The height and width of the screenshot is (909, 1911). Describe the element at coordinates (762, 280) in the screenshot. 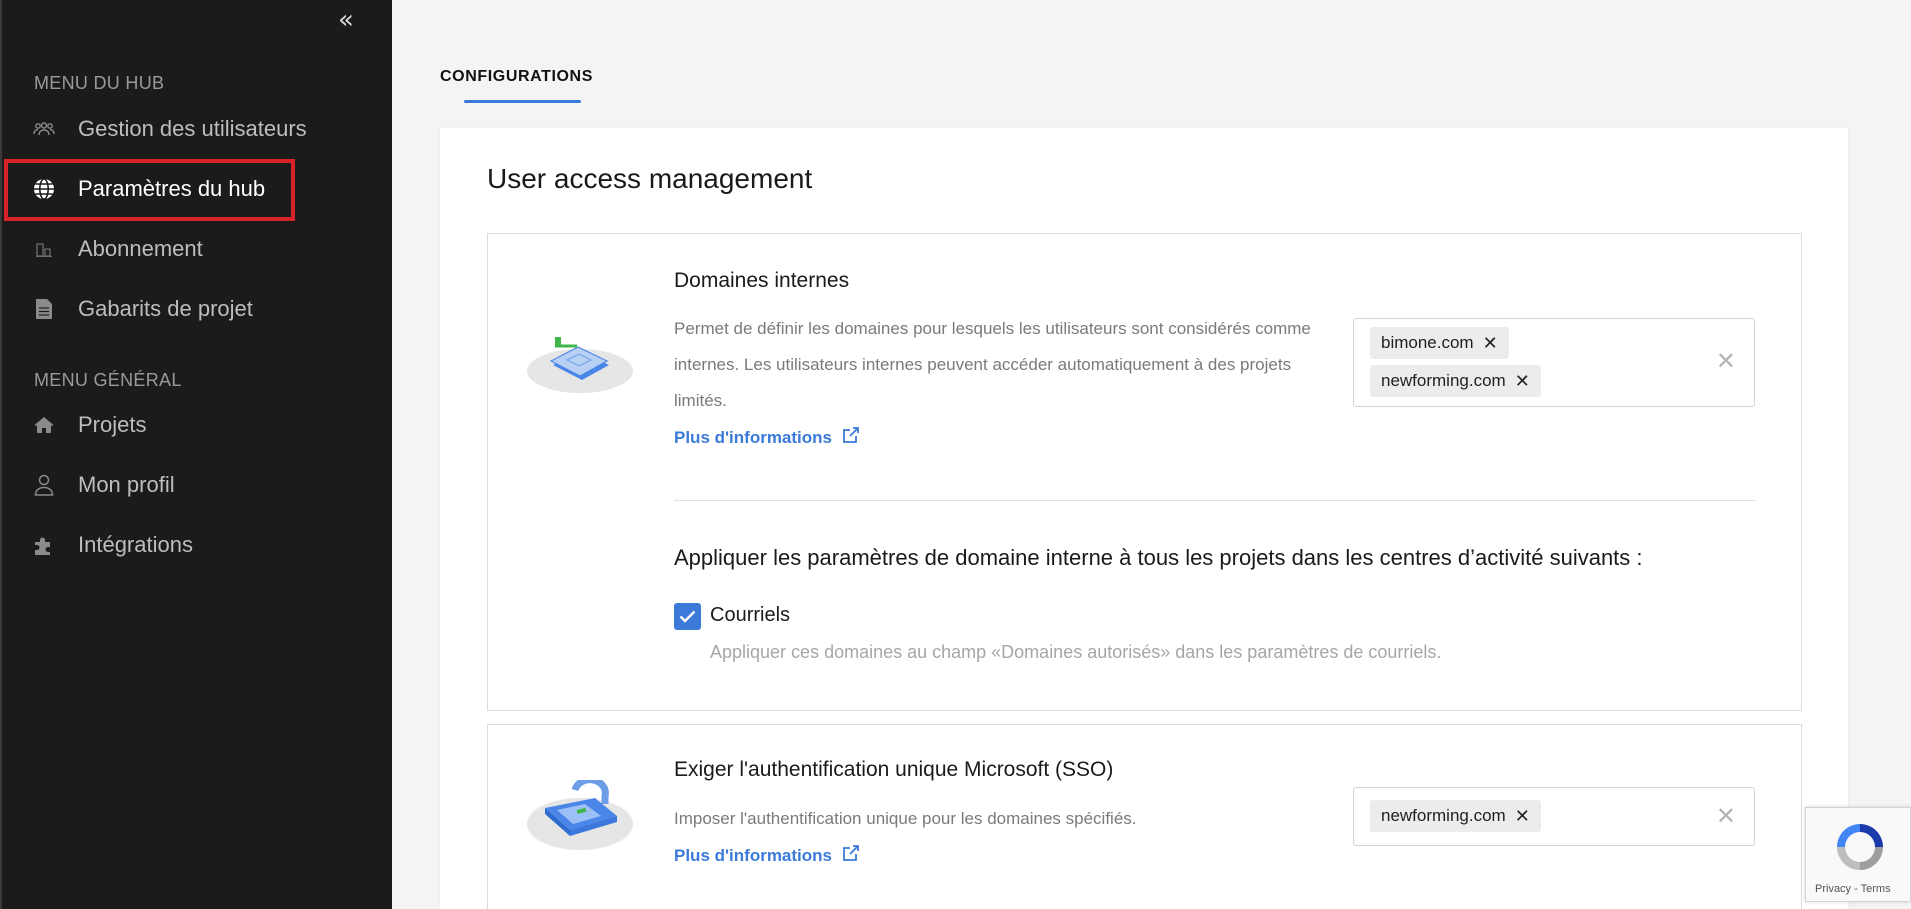

I see `internal-domains-title: Domaines internes` at that location.